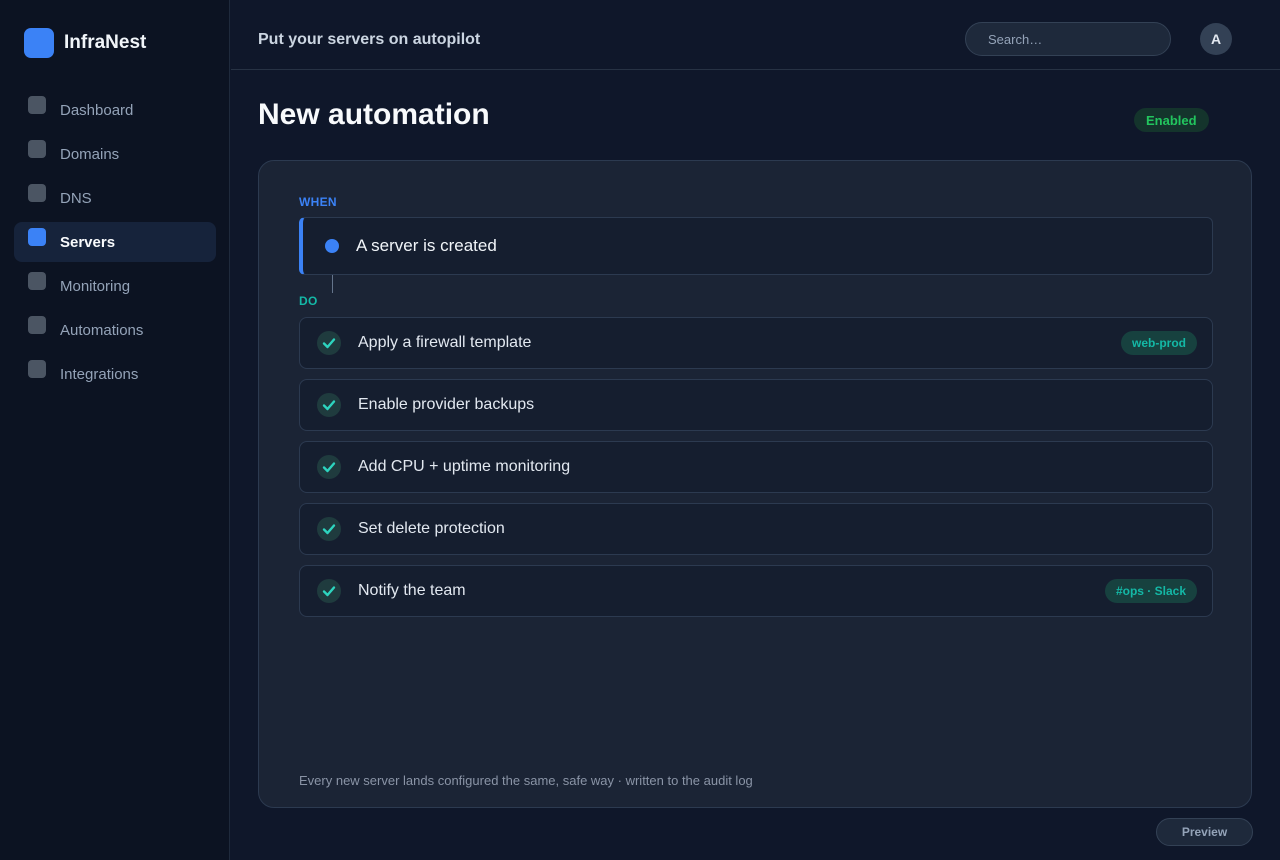 The width and height of the screenshot is (1280, 860). Describe the element at coordinates (412, 590) in the screenshot. I see `action-label: Notify the team` at that location.